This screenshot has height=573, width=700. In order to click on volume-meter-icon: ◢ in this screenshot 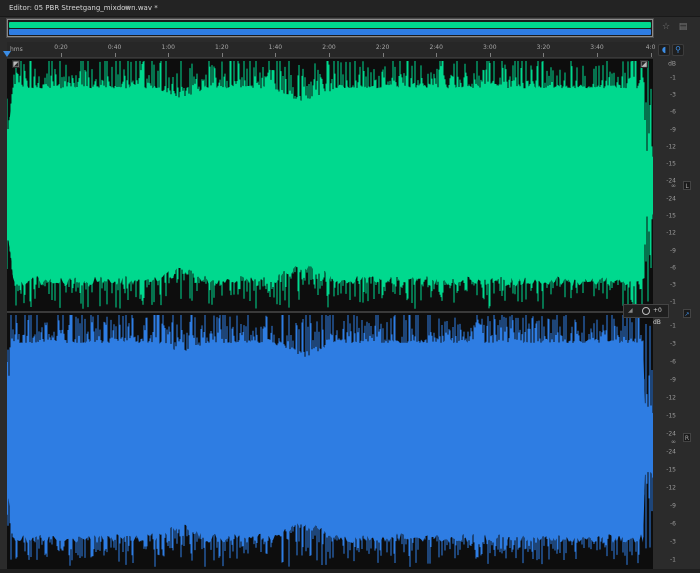, I will do `click(630, 310)`.